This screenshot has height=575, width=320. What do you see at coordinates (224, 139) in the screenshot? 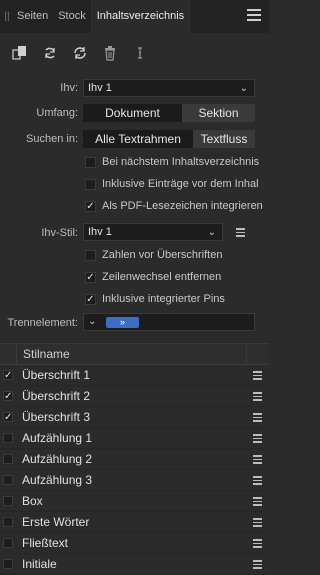
I see `suchen-textfluss-option: Textfluss` at bounding box center [224, 139].